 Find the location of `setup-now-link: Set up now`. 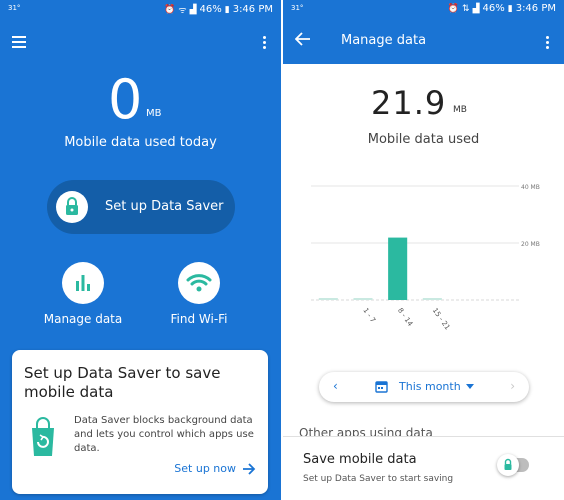

setup-now-link: Set up now is located at coordinates (215, 468).